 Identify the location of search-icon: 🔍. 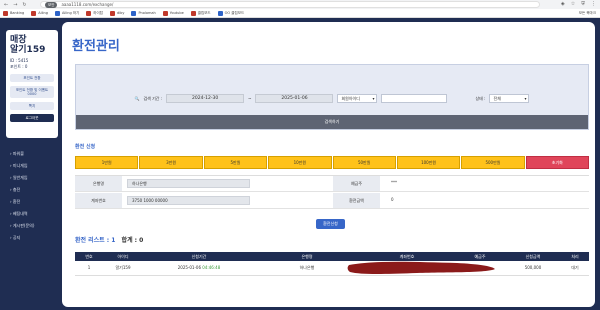
(137, 98).